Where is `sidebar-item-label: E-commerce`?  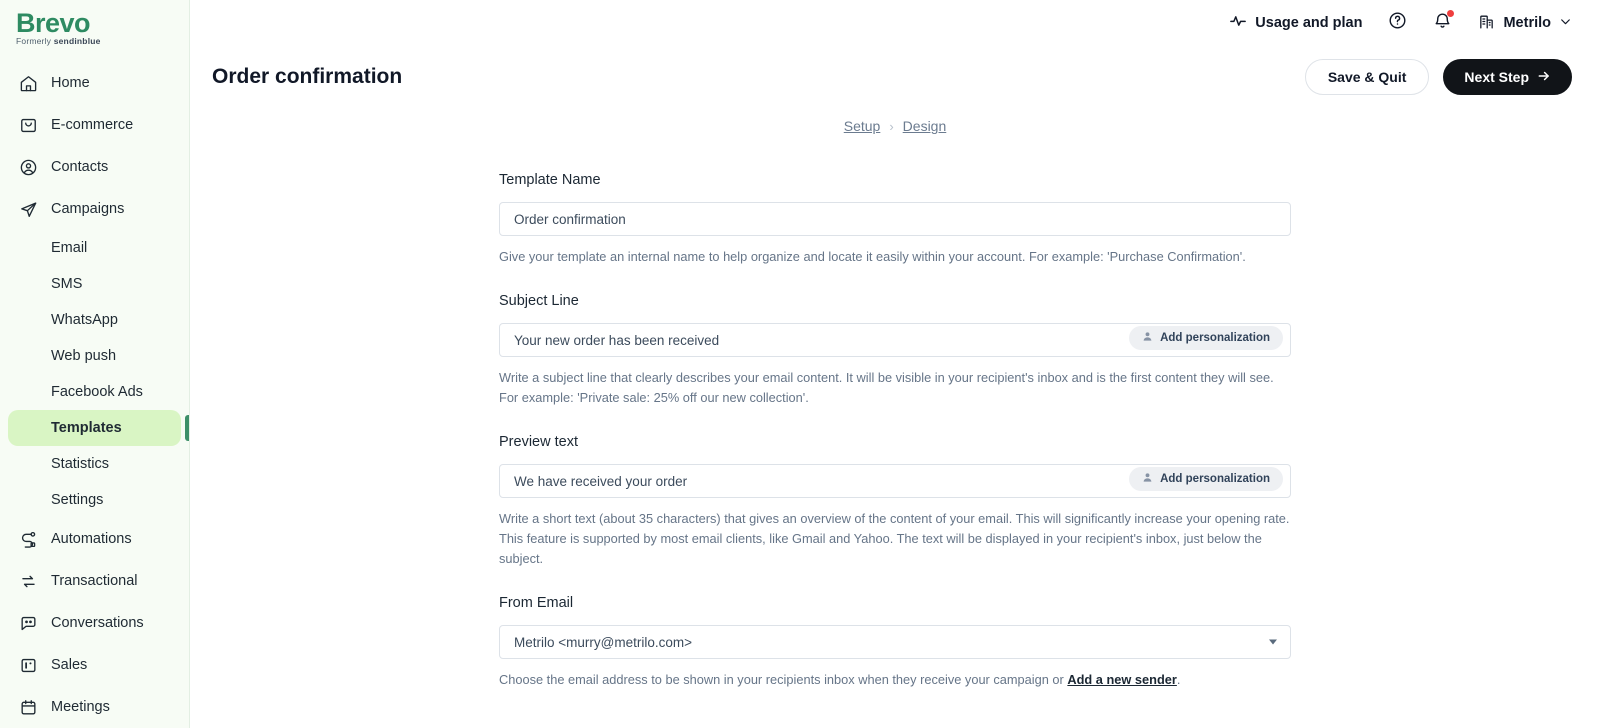 sidebar-item-label: E-commerce is located at coordinates (92, 125).